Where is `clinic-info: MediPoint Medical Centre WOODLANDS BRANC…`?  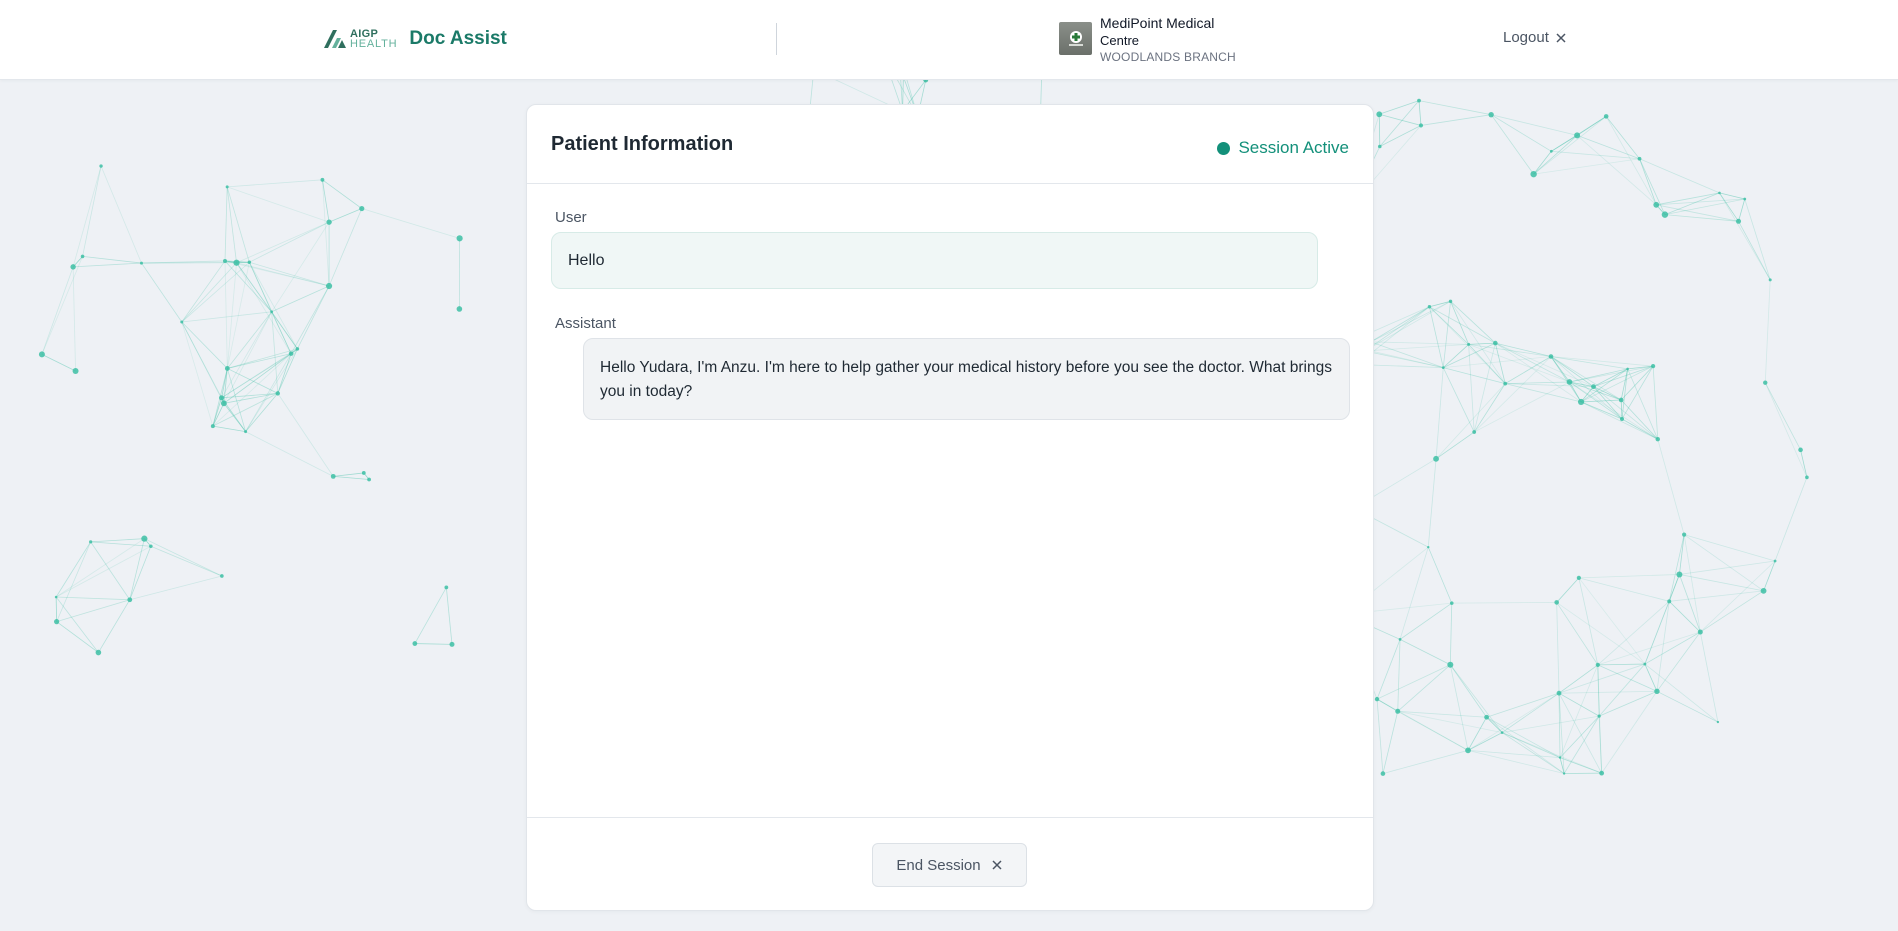 clinic-info: MediPoint Medical Centre WOODLANDS BRANC… is located at coordinates (1147, 39).